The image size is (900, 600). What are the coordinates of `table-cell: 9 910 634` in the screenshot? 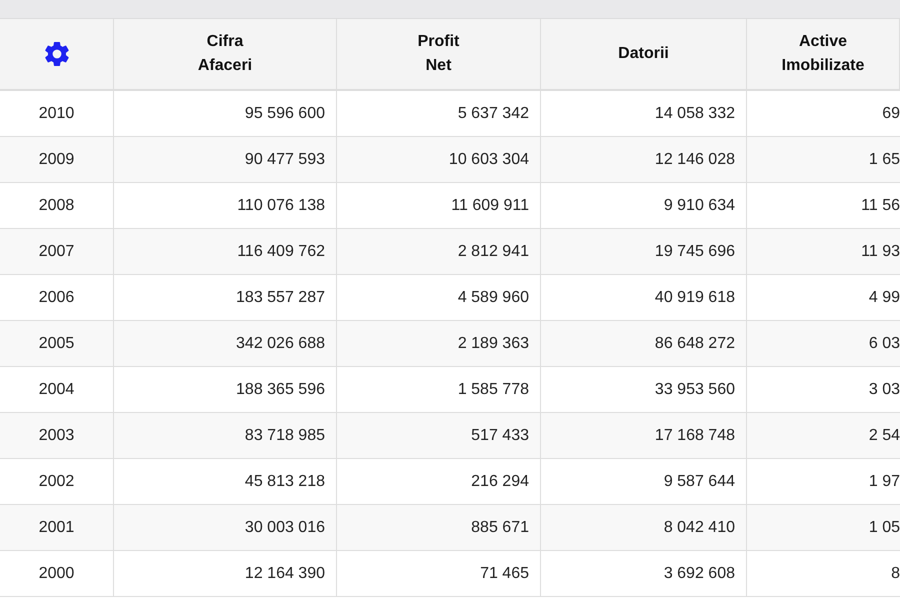 It's located at (644, 206).